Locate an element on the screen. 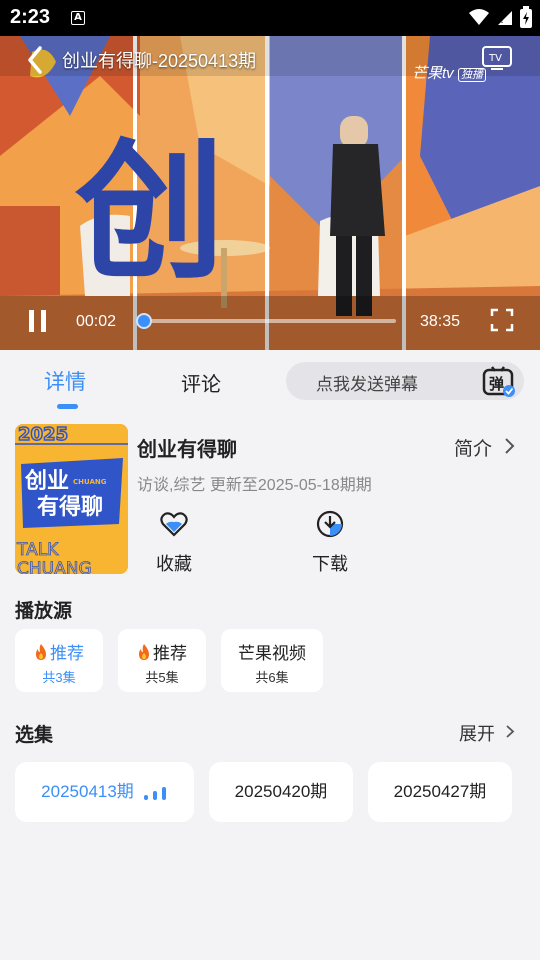 This screenshot has height=960, width=540. heart-icon is located at coordinates (174, 524).